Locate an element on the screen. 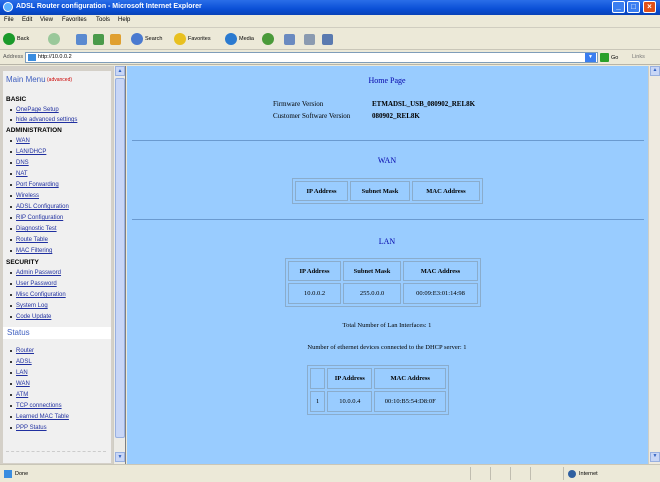 This screenshot has height=482, width=660. menu-item-admin-password: Admin Password is located at coordinates (35, 273).